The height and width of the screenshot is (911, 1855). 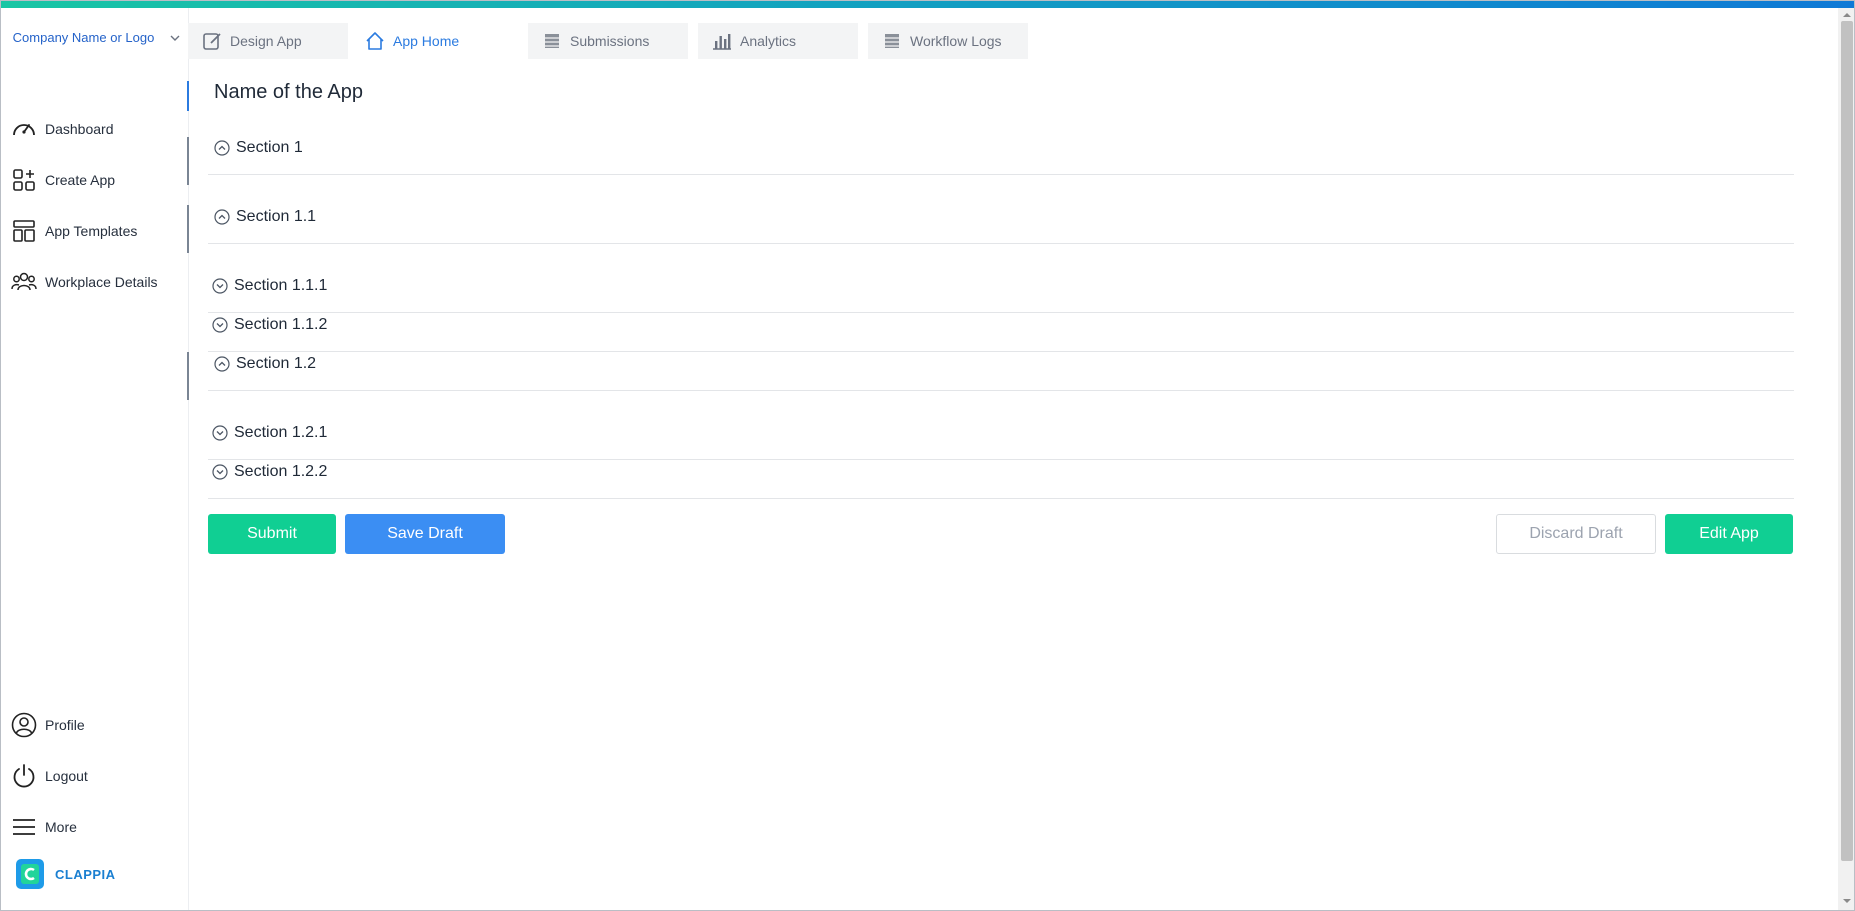 What do you see at coordinates (956, 41) in the screenshot?
I see `tab-label: Workflow Logs` at bounding box center [956, 41].